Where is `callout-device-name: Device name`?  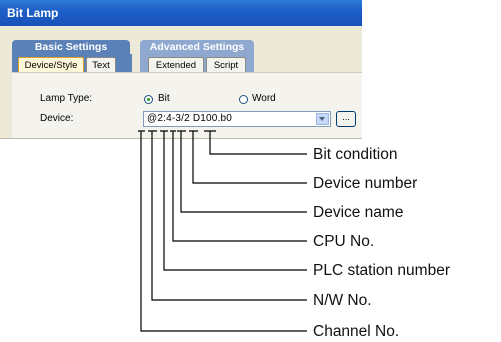
callout-device-name: Device name is located at coordinates (358, 212).